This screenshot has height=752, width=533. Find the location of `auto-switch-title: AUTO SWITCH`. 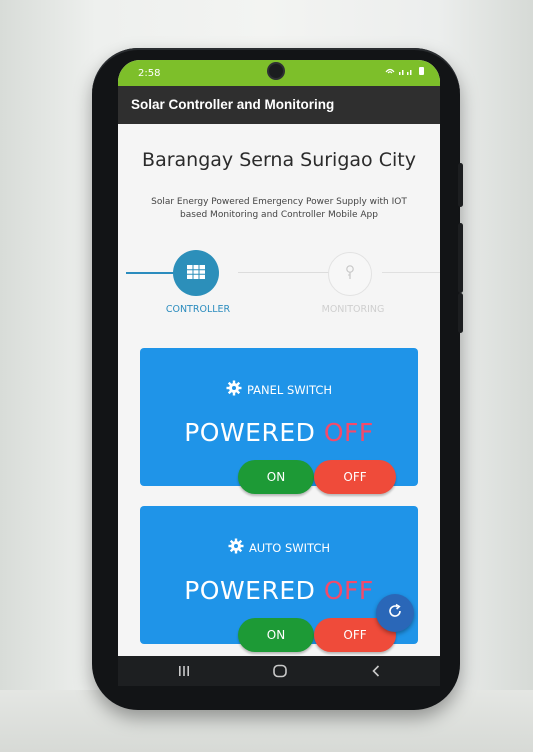

auto-switch-title: AUTO SWITCH is located at coordinates (289, 547).